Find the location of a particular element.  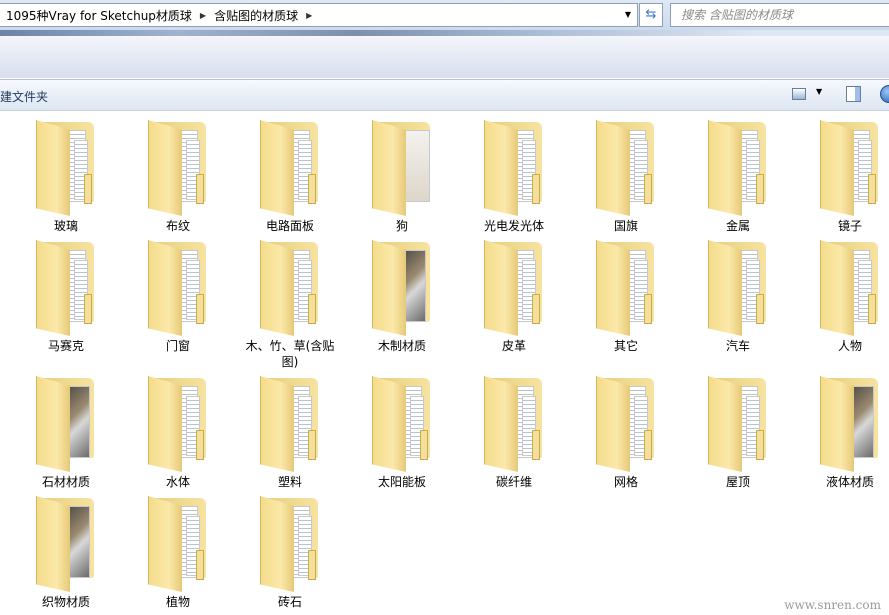

folder-item: 国旗 is located at coordinates (626, 176).